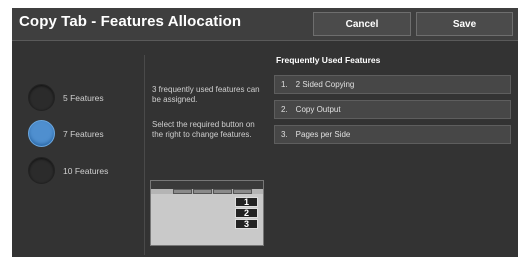 The image size is (525, 257). Describe the element at coordinates (284, 84) in the screenshot. I see `feature-number: 1.` at that location.